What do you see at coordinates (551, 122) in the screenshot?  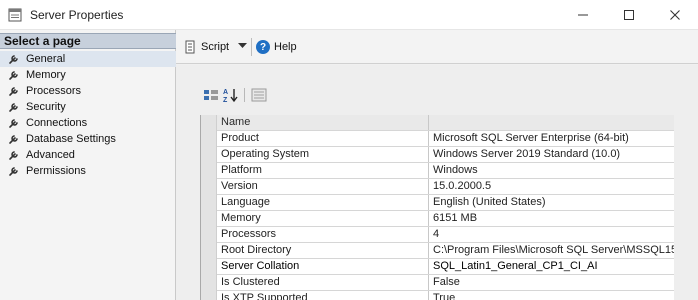 I see `property-value-header` at bounding box center [551, 122].